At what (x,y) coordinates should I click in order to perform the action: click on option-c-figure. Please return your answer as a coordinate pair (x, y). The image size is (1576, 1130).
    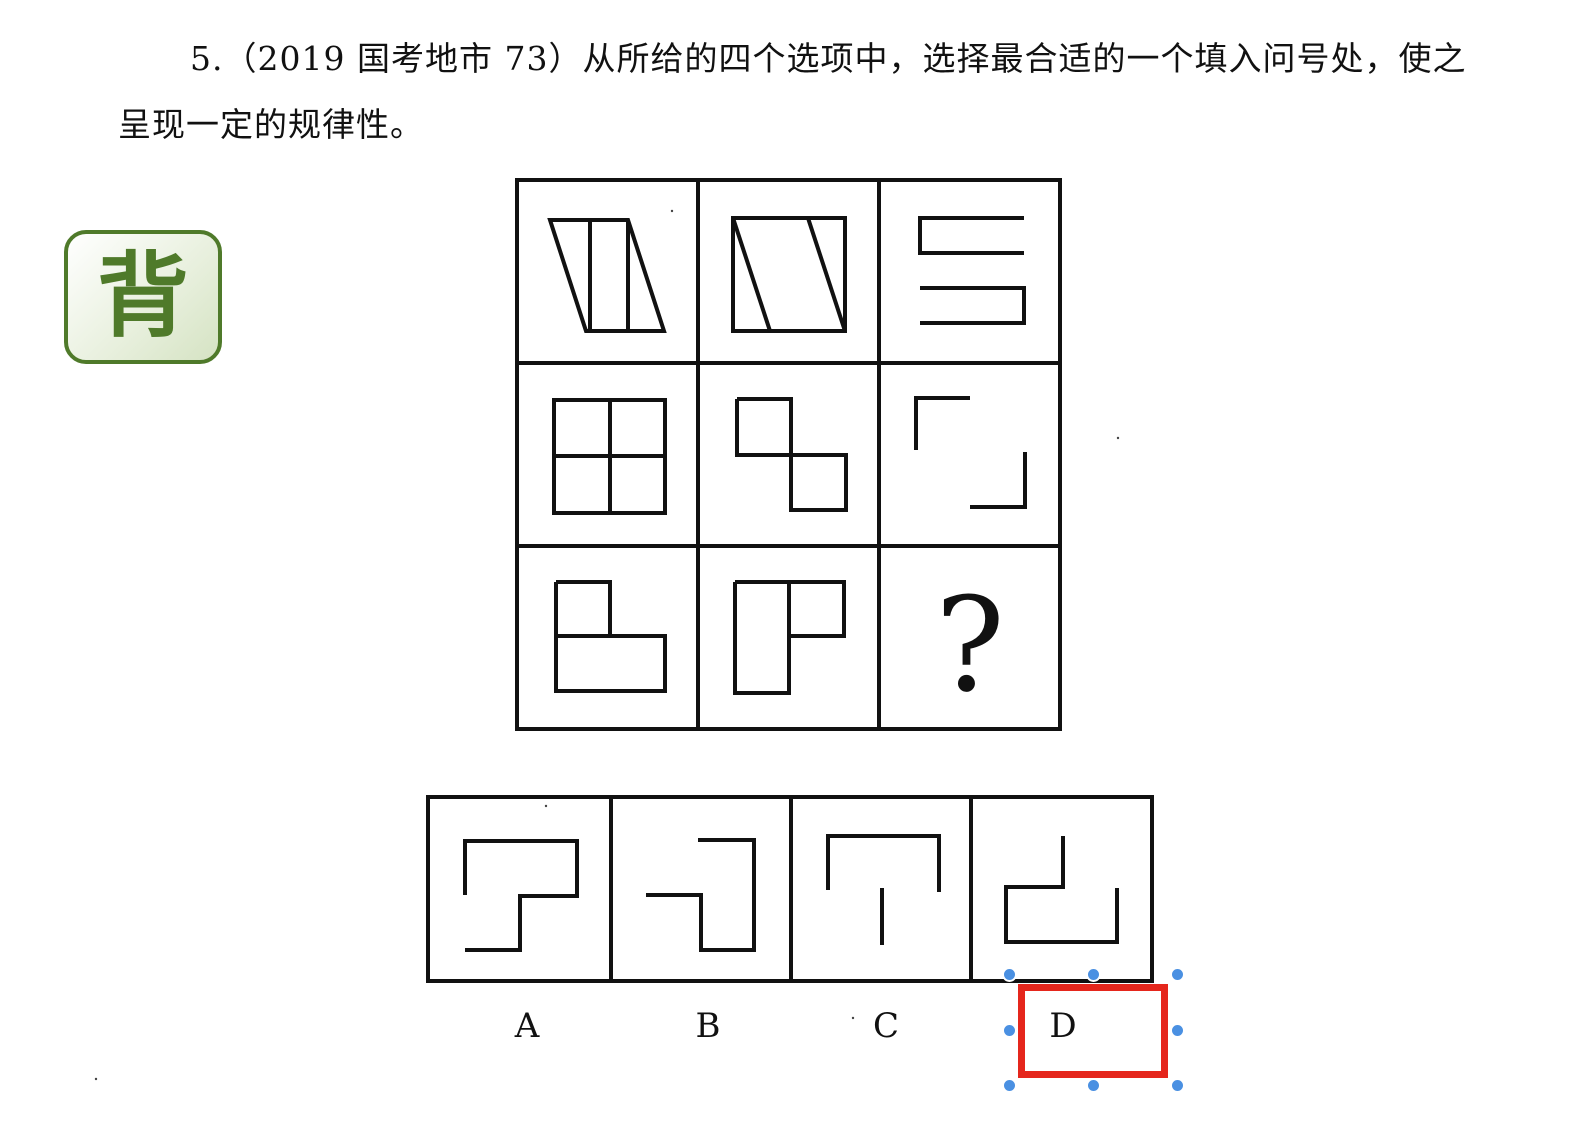
    Looking at the image, I should click on (883, 889).